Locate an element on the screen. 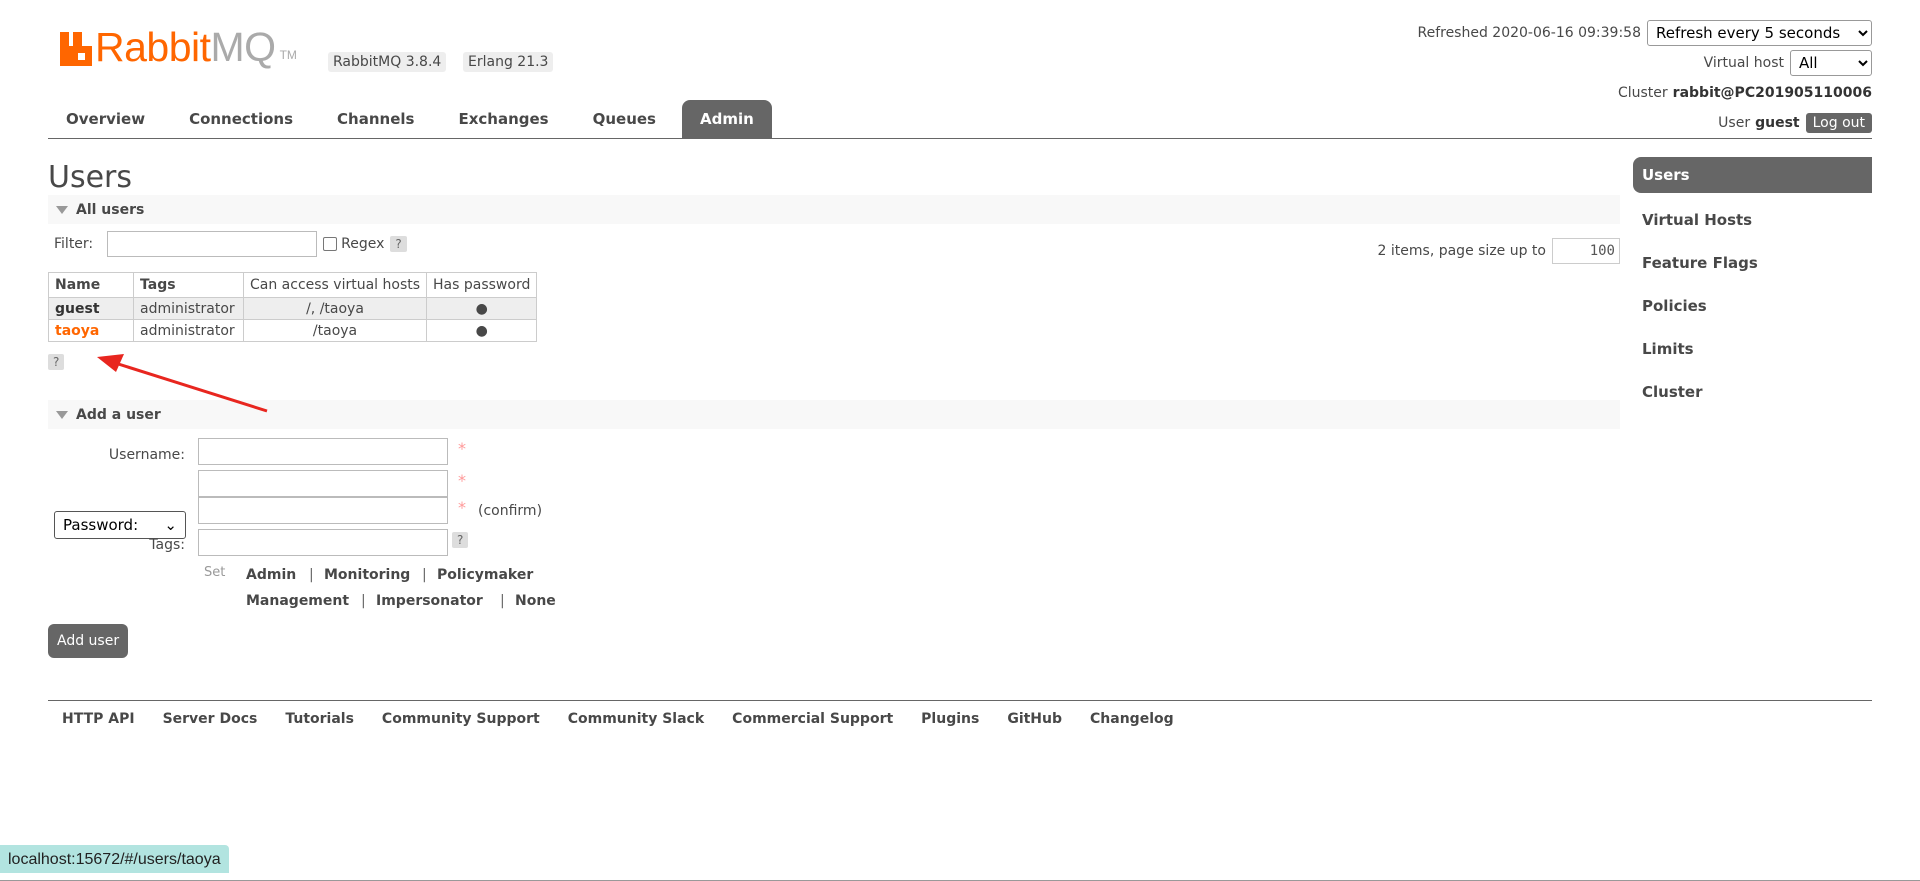 Image resolution: width=1920 pixels, height=881 pixels. all-users-title: All users is located at coordinates (110, 209).